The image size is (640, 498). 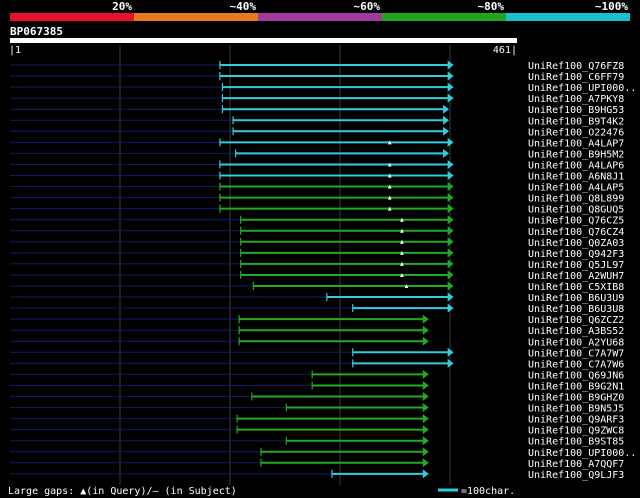 What do you see at coordinates (491, 6) in the screenshot?
I see `percent-label: ~80%` at bounding box center [491, 6].